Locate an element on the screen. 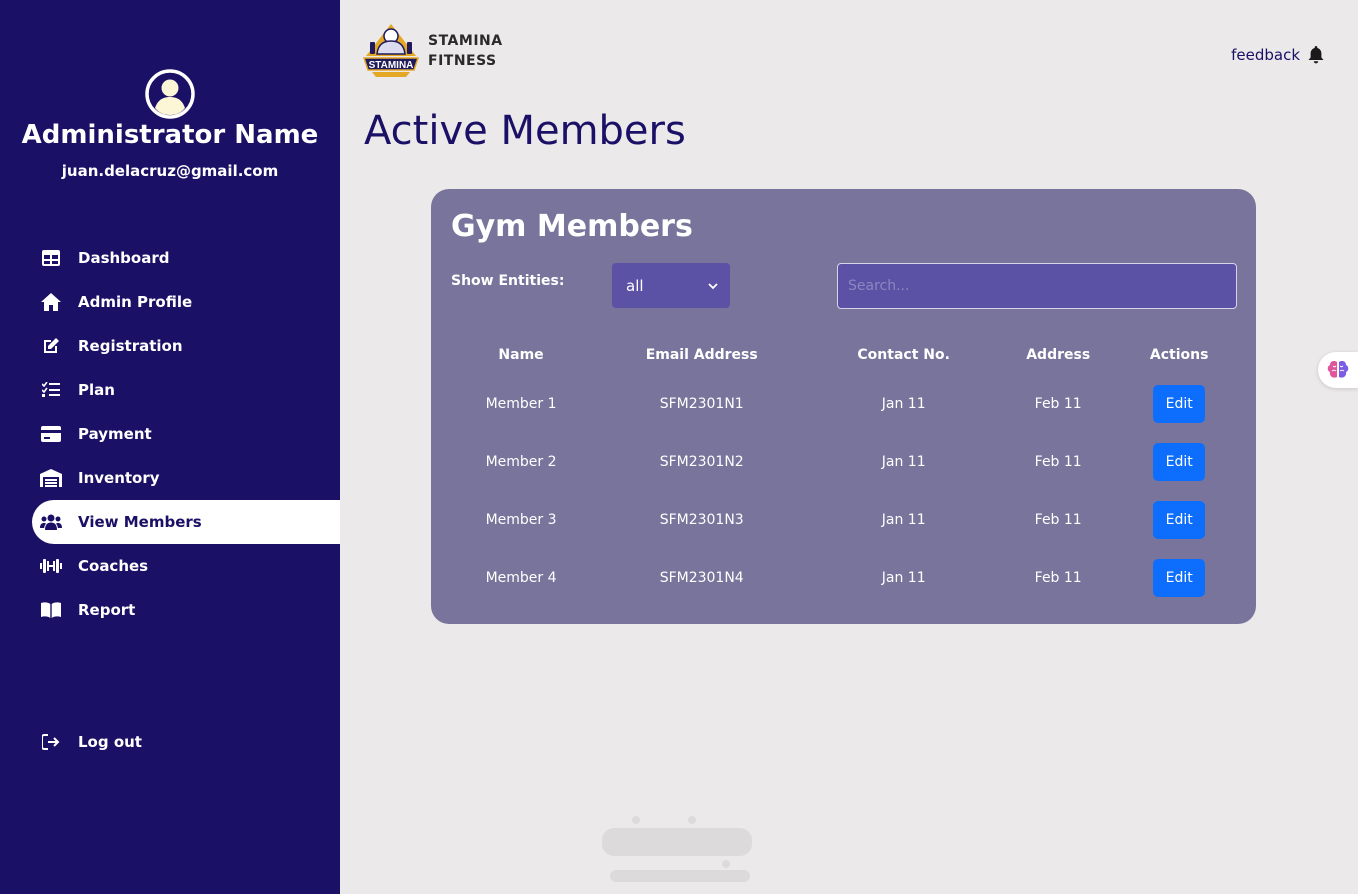  edit-icon is located at coordinates (51, 346).